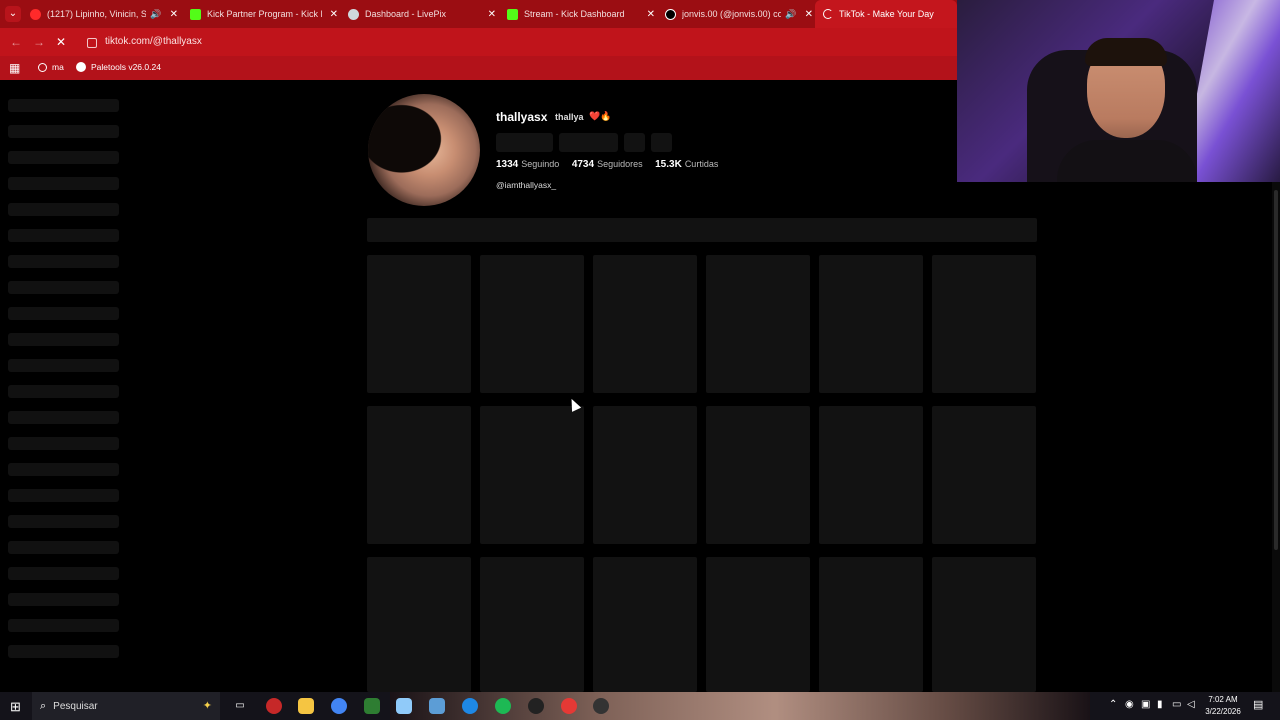 This screenshot has width=1280, height=720. I want to click on stop-loading-icon: ✕, so click(61, 42).